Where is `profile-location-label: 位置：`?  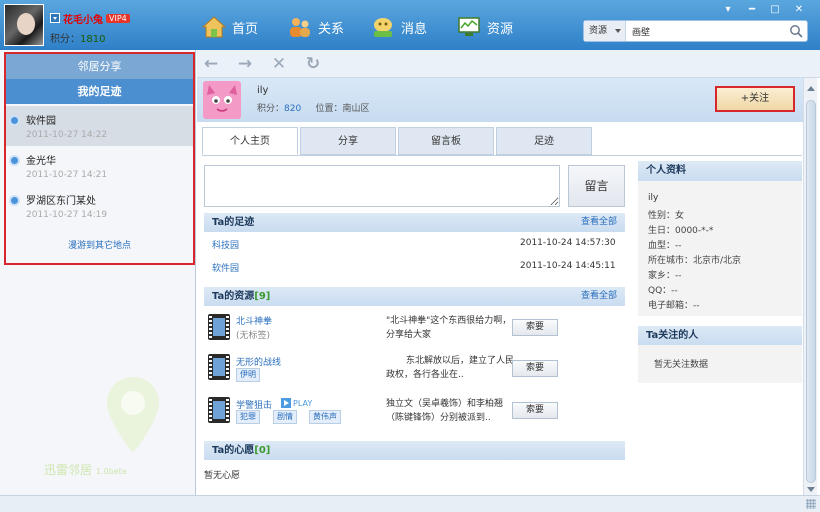 profile-location-label: 位置： is located at coordinates (329, 109).